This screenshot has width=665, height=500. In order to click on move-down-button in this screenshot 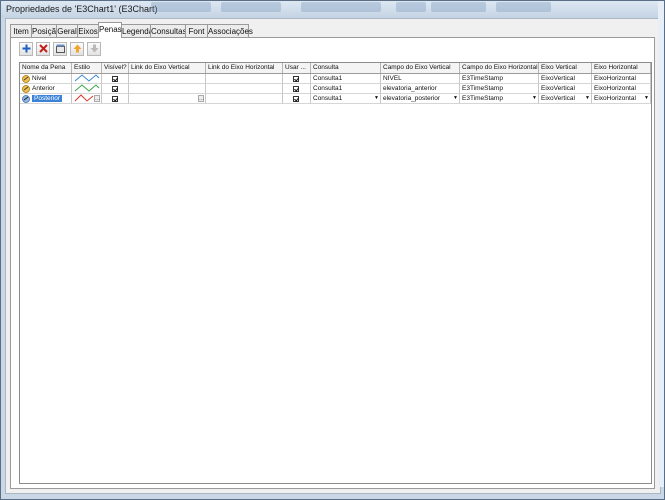, I will do `click(94, 49)`.